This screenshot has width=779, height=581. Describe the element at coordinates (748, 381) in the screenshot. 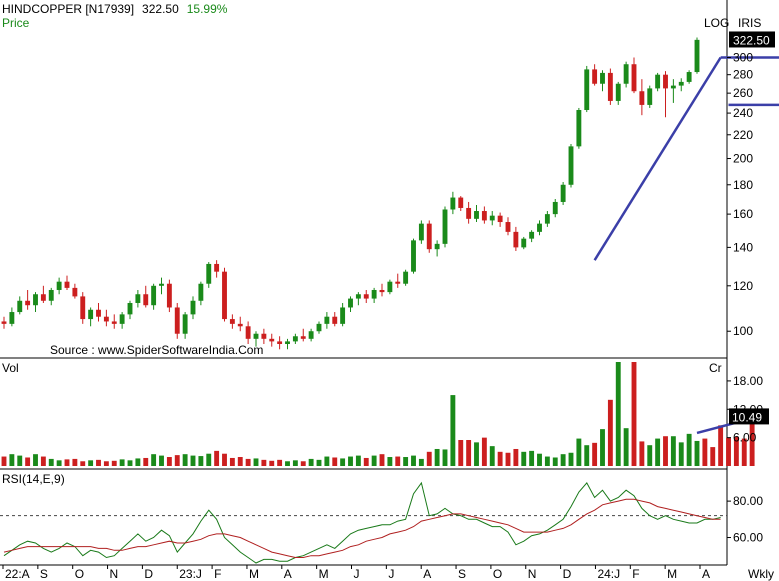

I see `volume-tick-label: 18.00` at that location.